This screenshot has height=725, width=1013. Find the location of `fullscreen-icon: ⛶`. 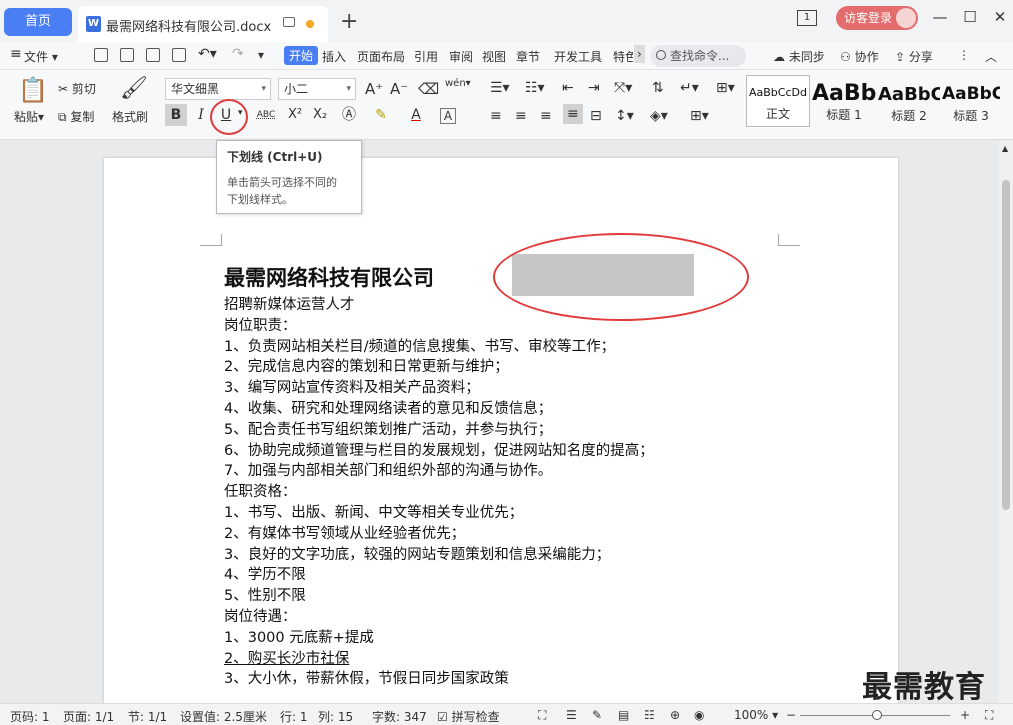

fullscreen-icon: ⛶ is located at coordinates (542, 715).